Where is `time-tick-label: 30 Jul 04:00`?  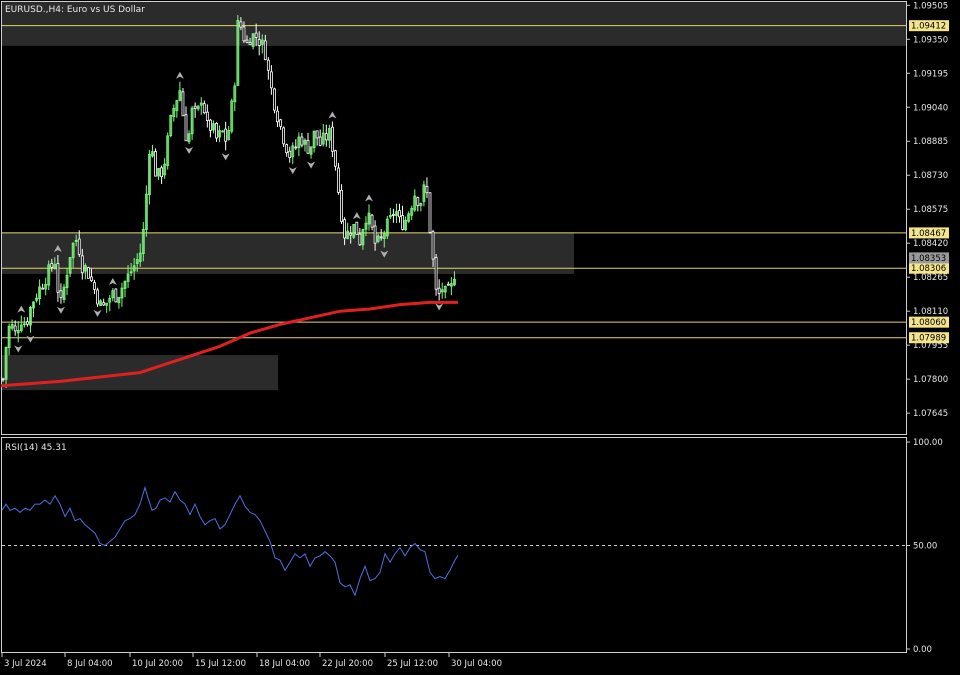 time-tick-label: 30 Jul 04:00 is located at coordinates (476, 664).